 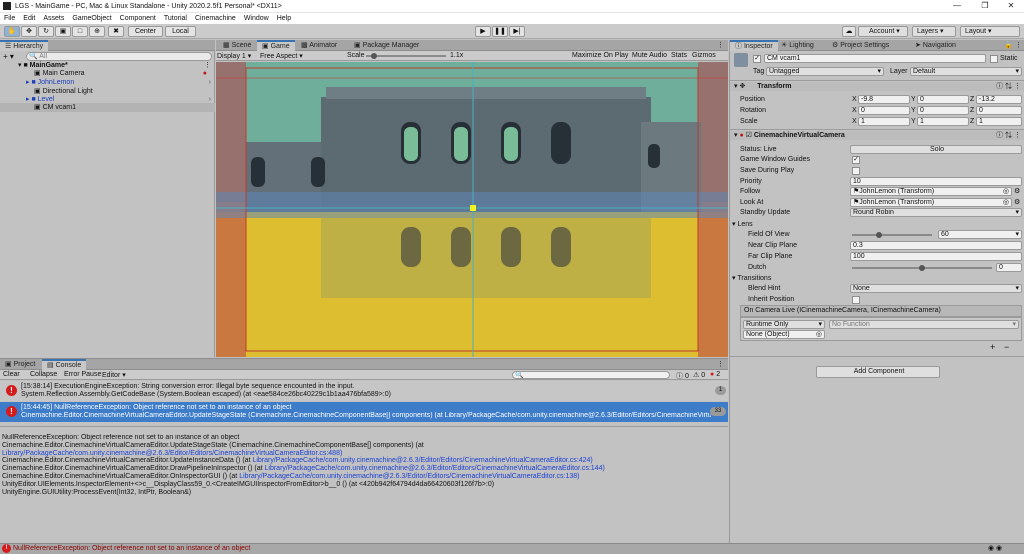 What do you see at coordinates (64, 364) in the screenshot?
I see `tab-console: ▤ Console` at bounding box center [64, 364].